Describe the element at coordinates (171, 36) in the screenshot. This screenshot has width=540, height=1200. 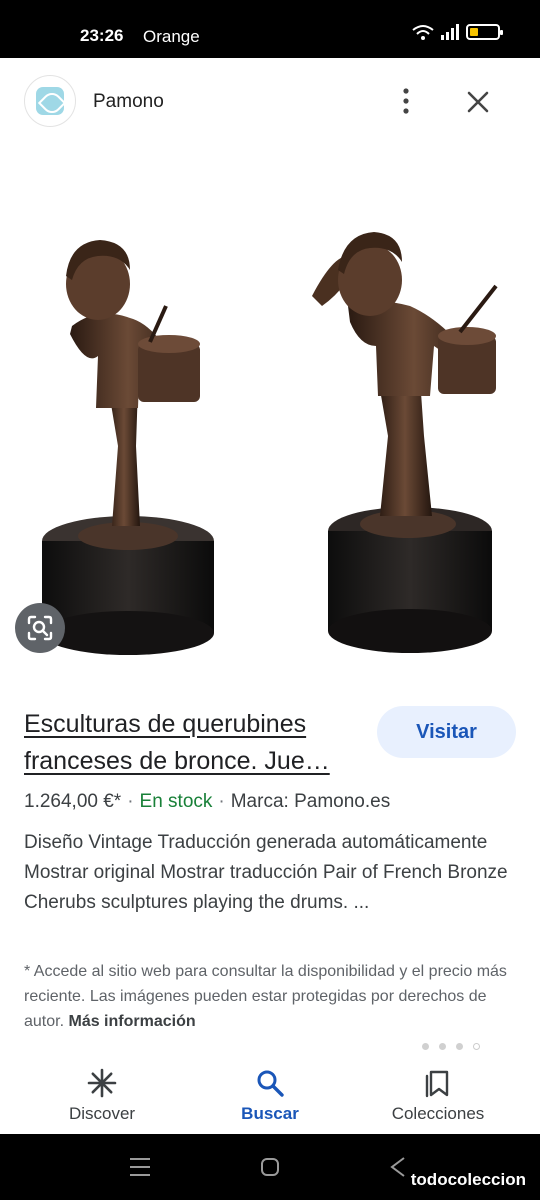
I see `status-carrier: Orange` at that location.